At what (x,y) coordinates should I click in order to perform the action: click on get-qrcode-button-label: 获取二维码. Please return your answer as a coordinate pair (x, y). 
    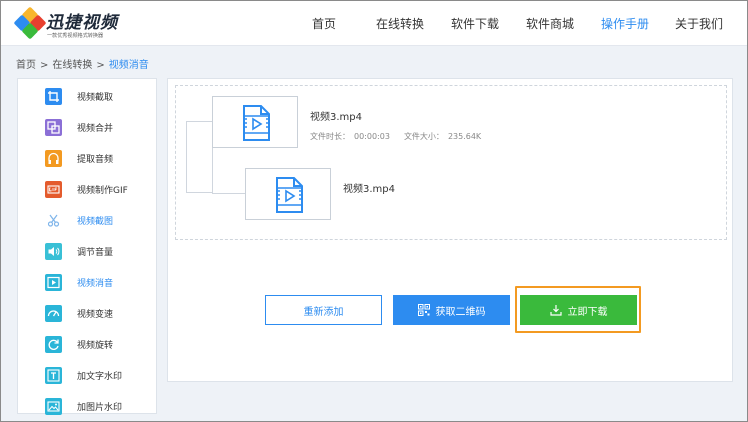
    Looking at the image, I should click on (460, 312).